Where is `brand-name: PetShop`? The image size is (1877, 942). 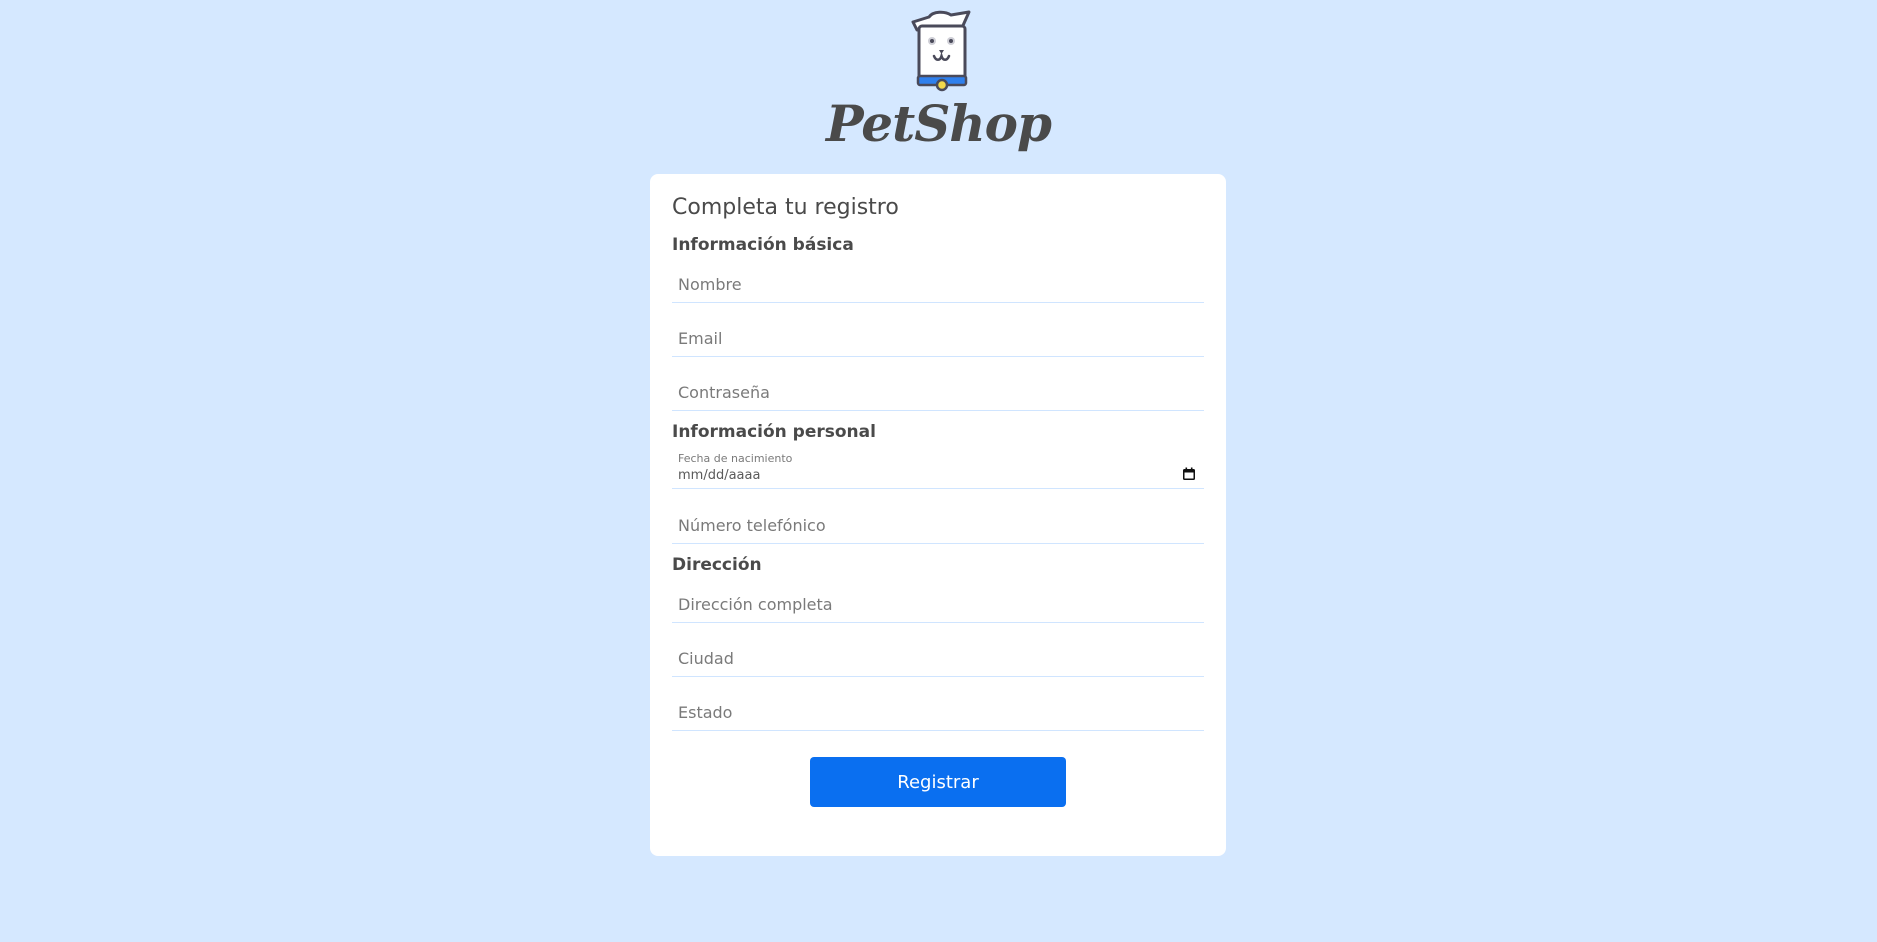
brand-name: PetShop is located at coordinates (939, 123).